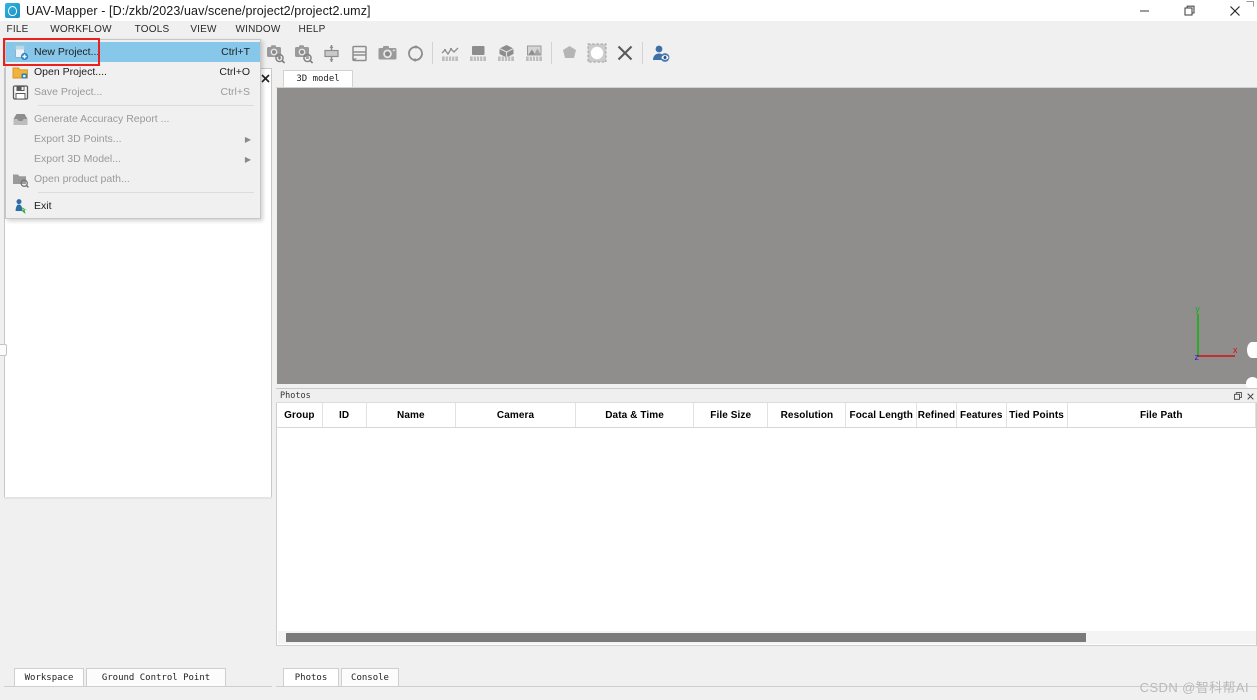 This screenshot has height=700, width=1257. What do you see at coordinates (81, 29) in the screenshot?
I see `menu-workflow: WORKFLOW` at bounding box center [81, 29].